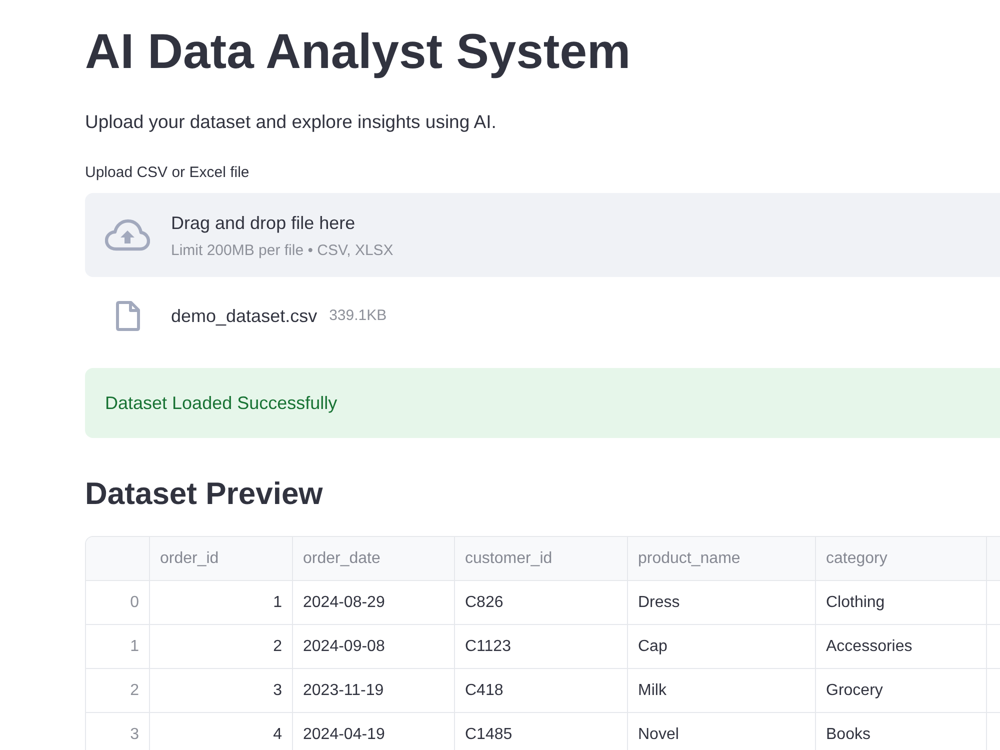 This screenshot has width=1000, height=750. What do you see at coordinates (167, 173) in the screenshot?
I see `uploader-label: Upload CSV or Excel file` at bounding box center [167, 173].